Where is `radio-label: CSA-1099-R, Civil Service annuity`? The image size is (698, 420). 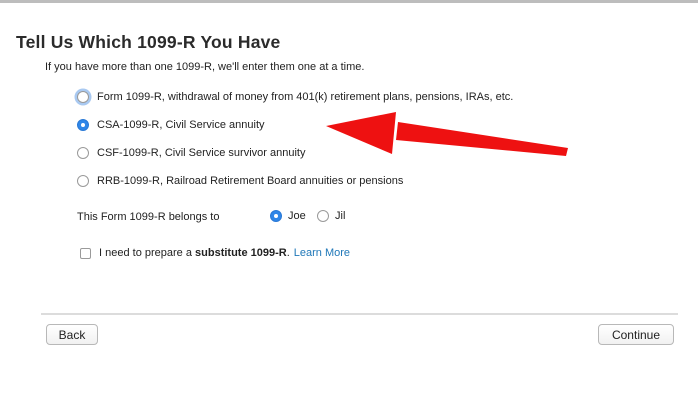 radio-label: CSA-1099-R, Civil Service annuity is located at coordinates (181, 125).